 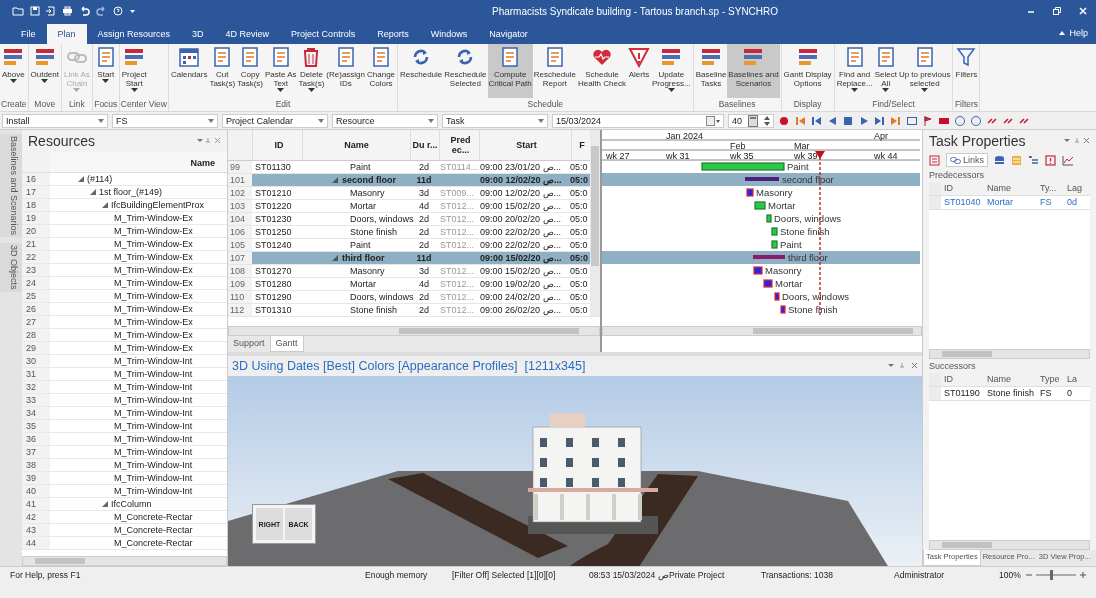 I want to click on date-field: 15/03/2024, so click(x=638, y=120).